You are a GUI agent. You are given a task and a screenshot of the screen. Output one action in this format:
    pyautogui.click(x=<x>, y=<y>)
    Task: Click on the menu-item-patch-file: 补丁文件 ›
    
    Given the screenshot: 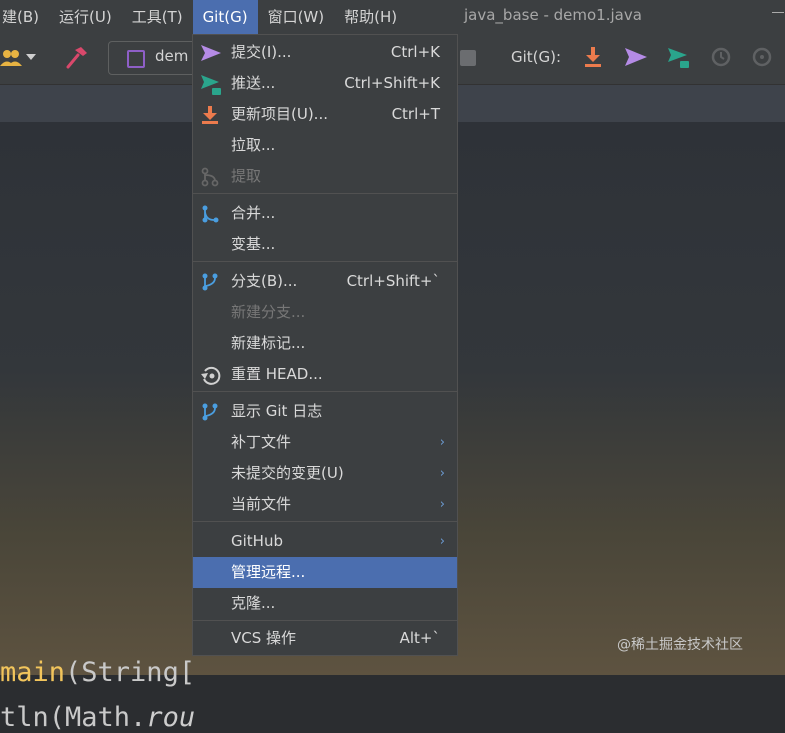 What is the action you would take?
    pyautogui.click(x=325, y=442)
    